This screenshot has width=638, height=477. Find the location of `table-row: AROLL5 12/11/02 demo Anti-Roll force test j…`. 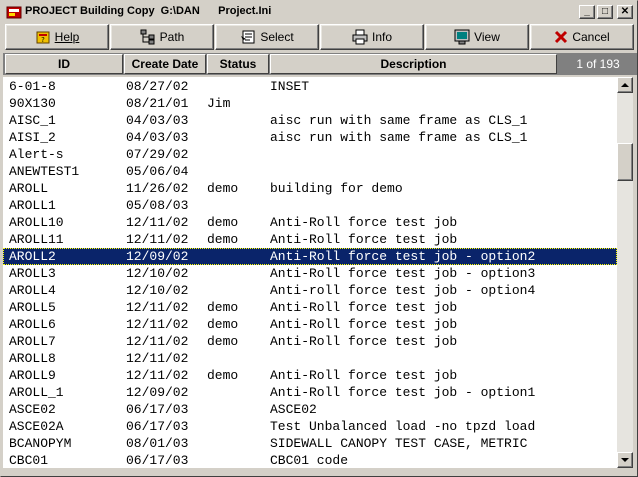

table-row: AROLL5 12/11/02 demo Anti-Roll force test j… is located at coordinates (310, 307).